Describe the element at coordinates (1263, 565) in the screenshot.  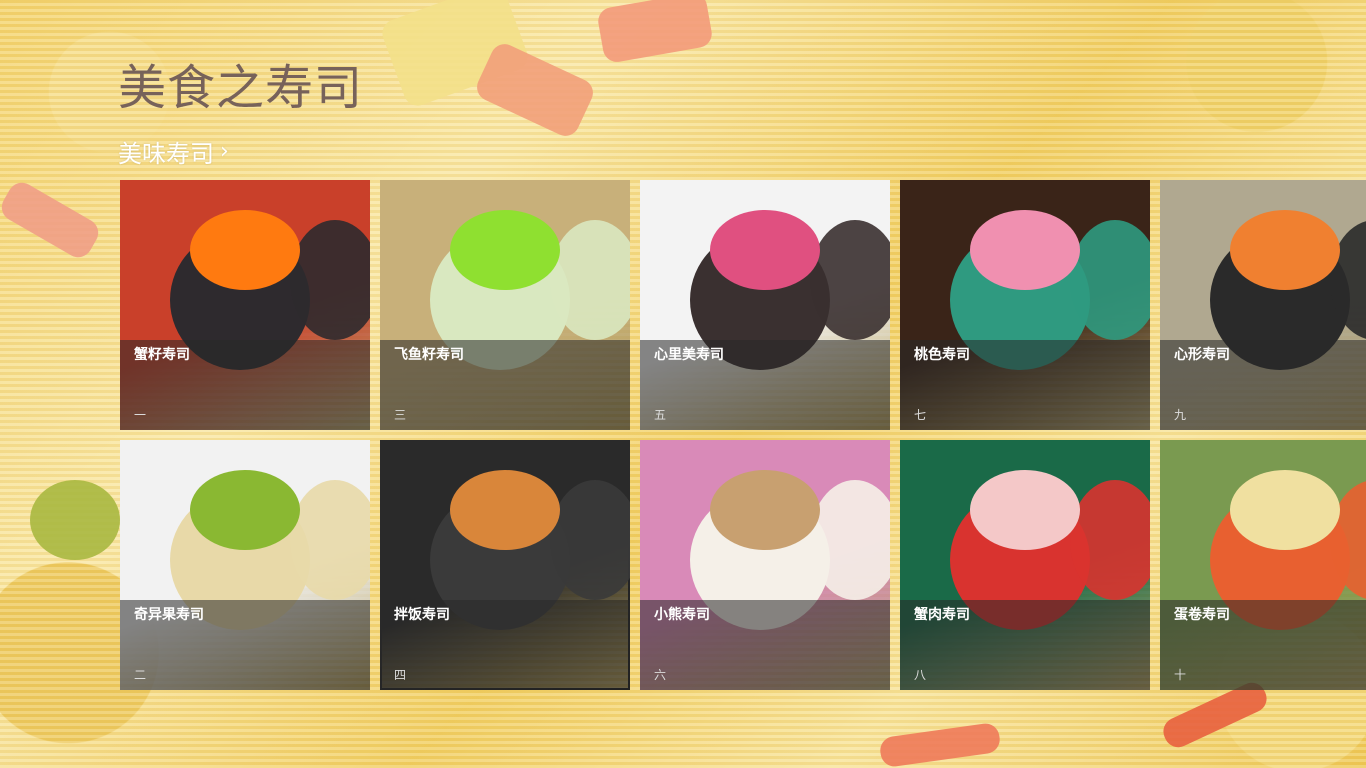
I see `sushi-tile: 蛋卷寿司十` at that location.